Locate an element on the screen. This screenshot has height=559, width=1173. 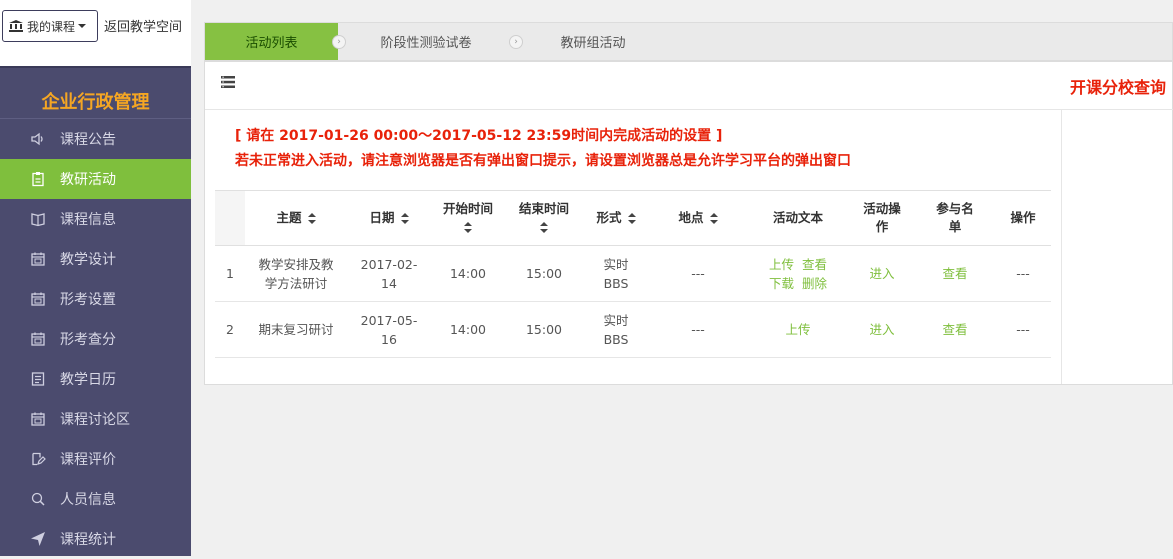
delete-link: 删除 is located at coordinates (814, 283).